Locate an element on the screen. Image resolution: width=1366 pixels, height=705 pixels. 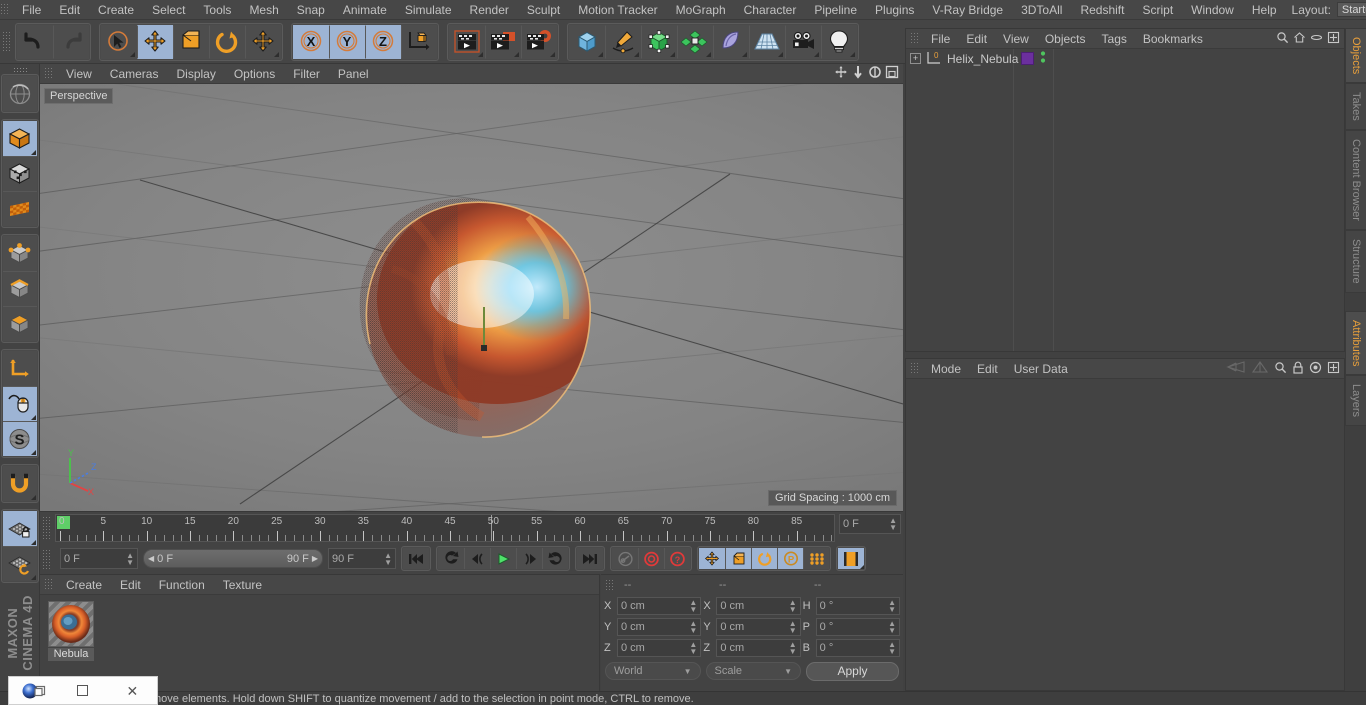
menu-item-redshift: Redshift is located at coordinates (1102, 10).